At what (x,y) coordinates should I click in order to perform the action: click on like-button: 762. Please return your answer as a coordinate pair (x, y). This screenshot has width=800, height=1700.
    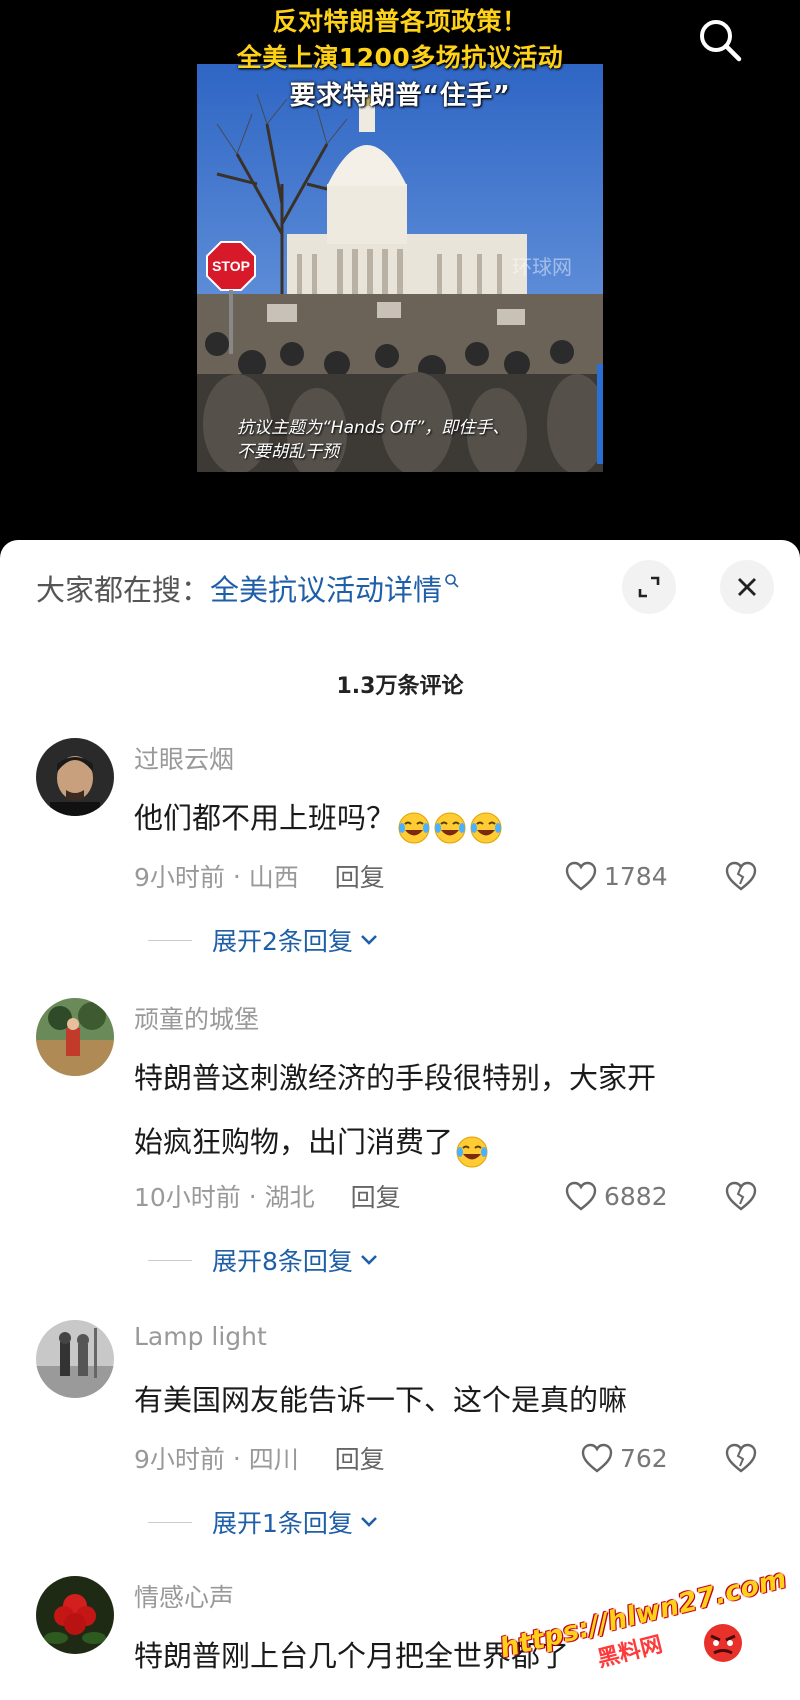
    Looking at the image, I should click on (624, 1458).